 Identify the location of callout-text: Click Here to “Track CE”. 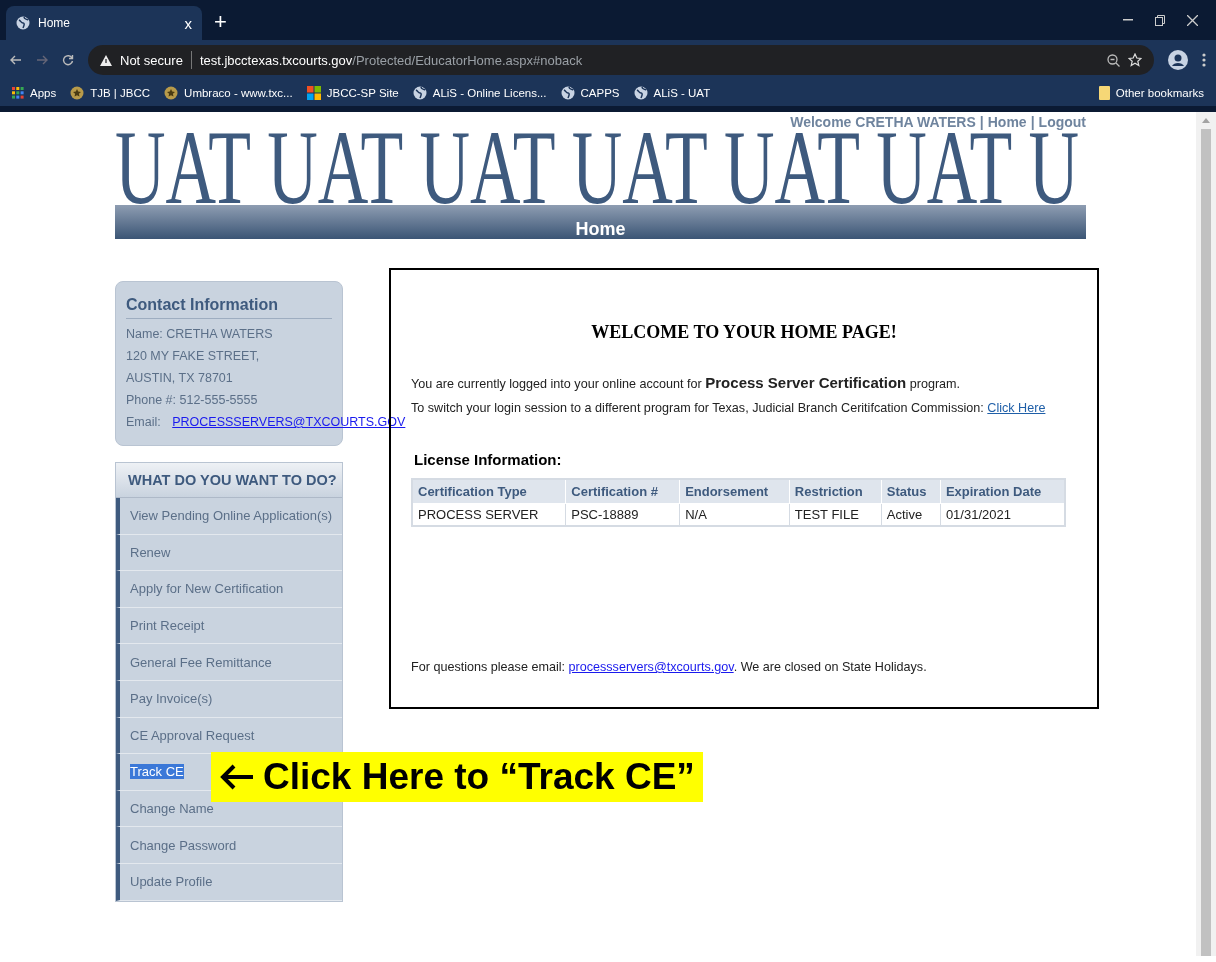
(479, 777).